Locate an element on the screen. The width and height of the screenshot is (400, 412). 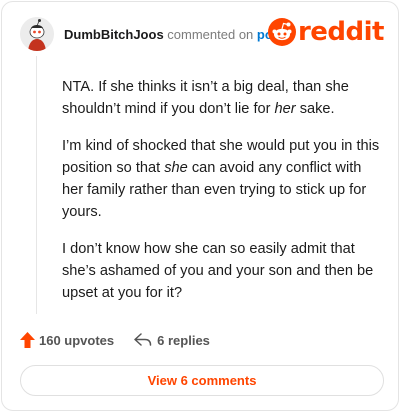
upvote-arrow-icon is located at coordinates (27, 340).